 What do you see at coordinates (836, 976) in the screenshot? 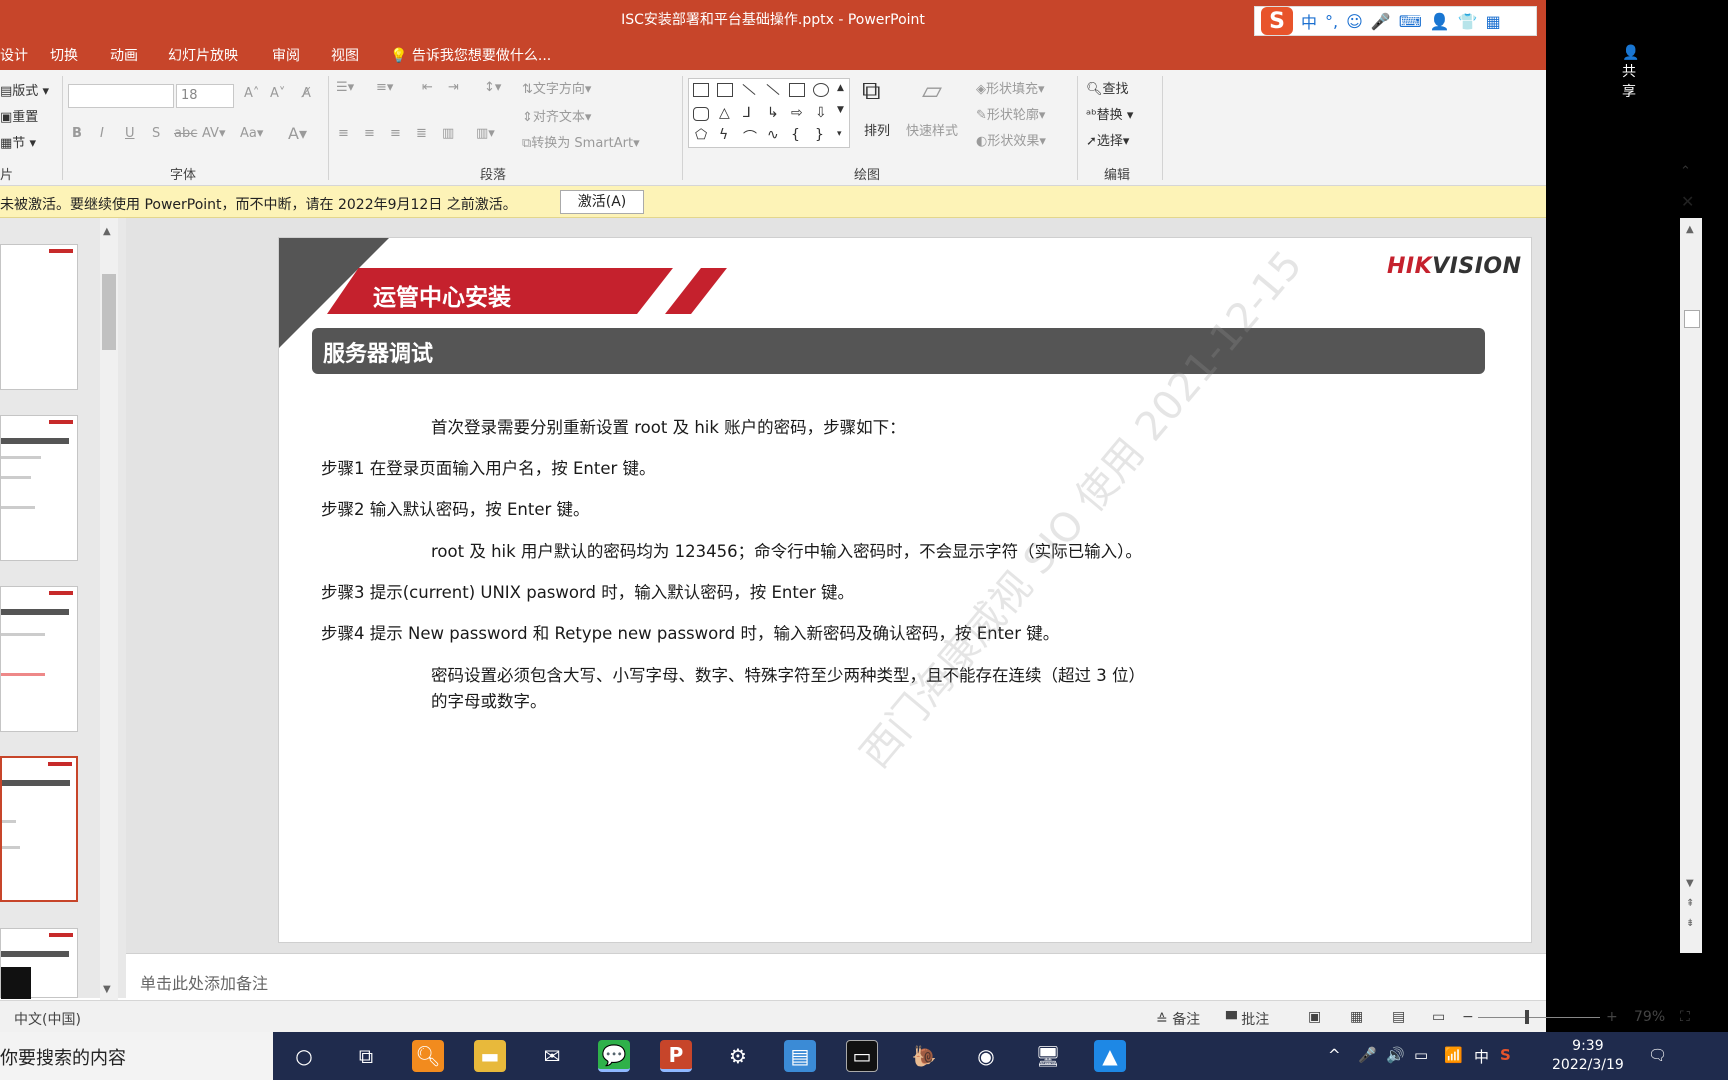
I see `notes-pane: 单击此处添加备注` at bounding box center [836, 976].